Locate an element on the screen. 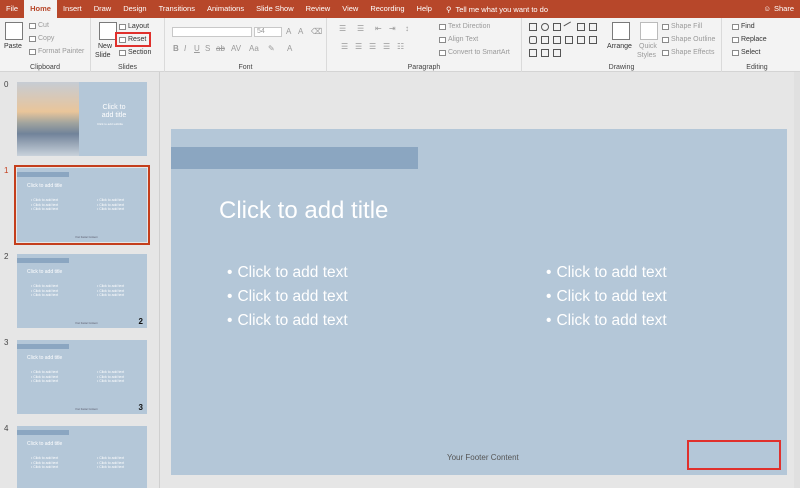  shape-brace-icon is located at coordinates (533, 53).